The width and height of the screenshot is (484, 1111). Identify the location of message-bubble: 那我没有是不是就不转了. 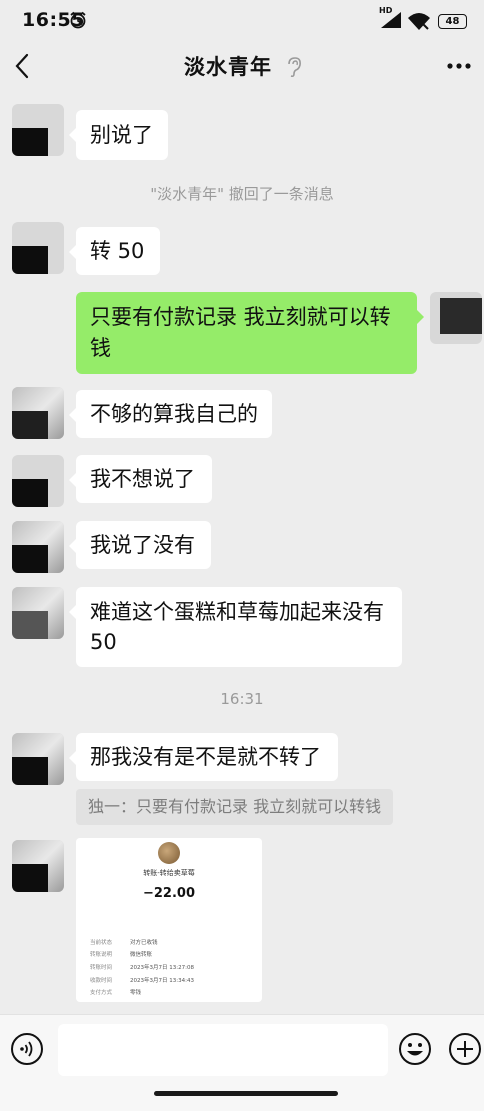
(203, 757).